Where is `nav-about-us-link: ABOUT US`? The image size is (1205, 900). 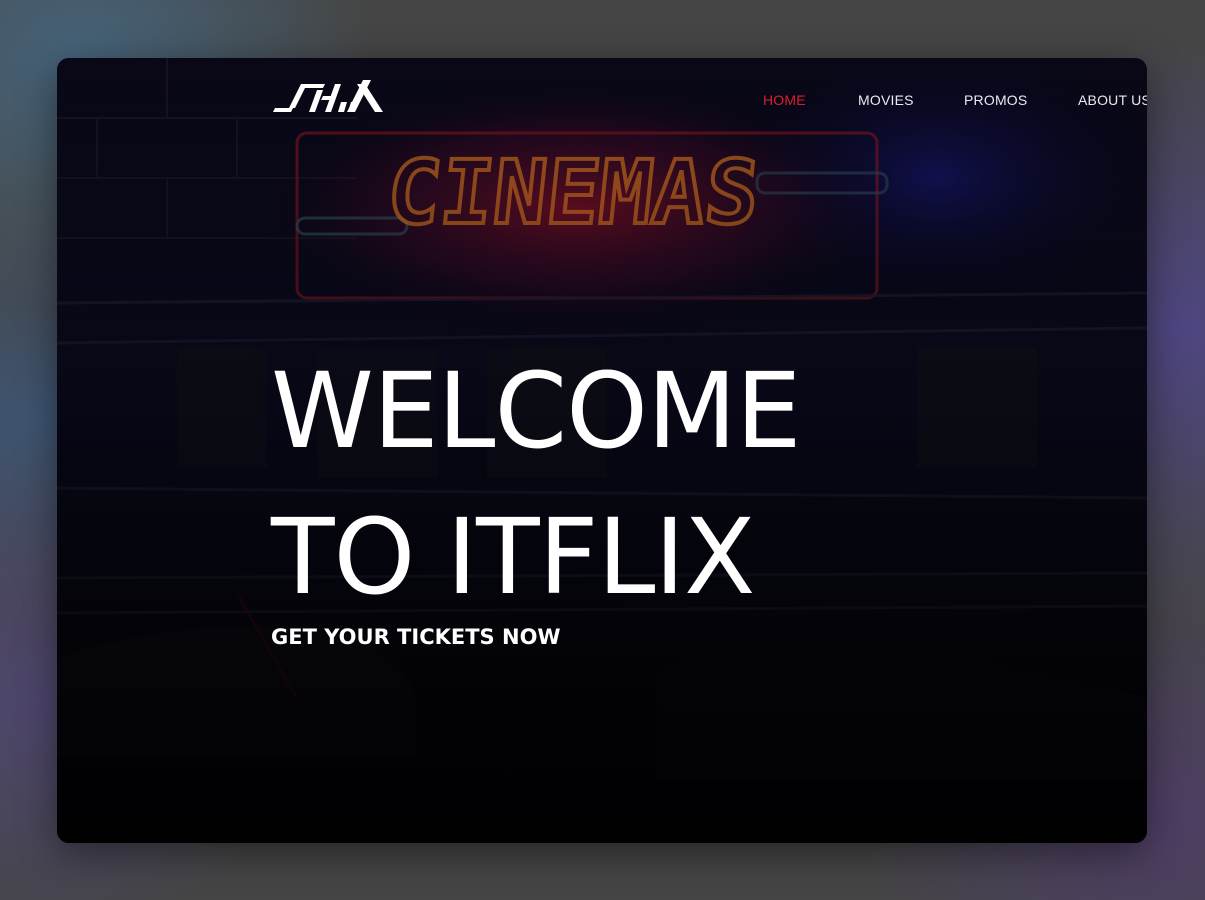 nav-about-us-link: ABOUT US is located at coordinates (1112, 100).